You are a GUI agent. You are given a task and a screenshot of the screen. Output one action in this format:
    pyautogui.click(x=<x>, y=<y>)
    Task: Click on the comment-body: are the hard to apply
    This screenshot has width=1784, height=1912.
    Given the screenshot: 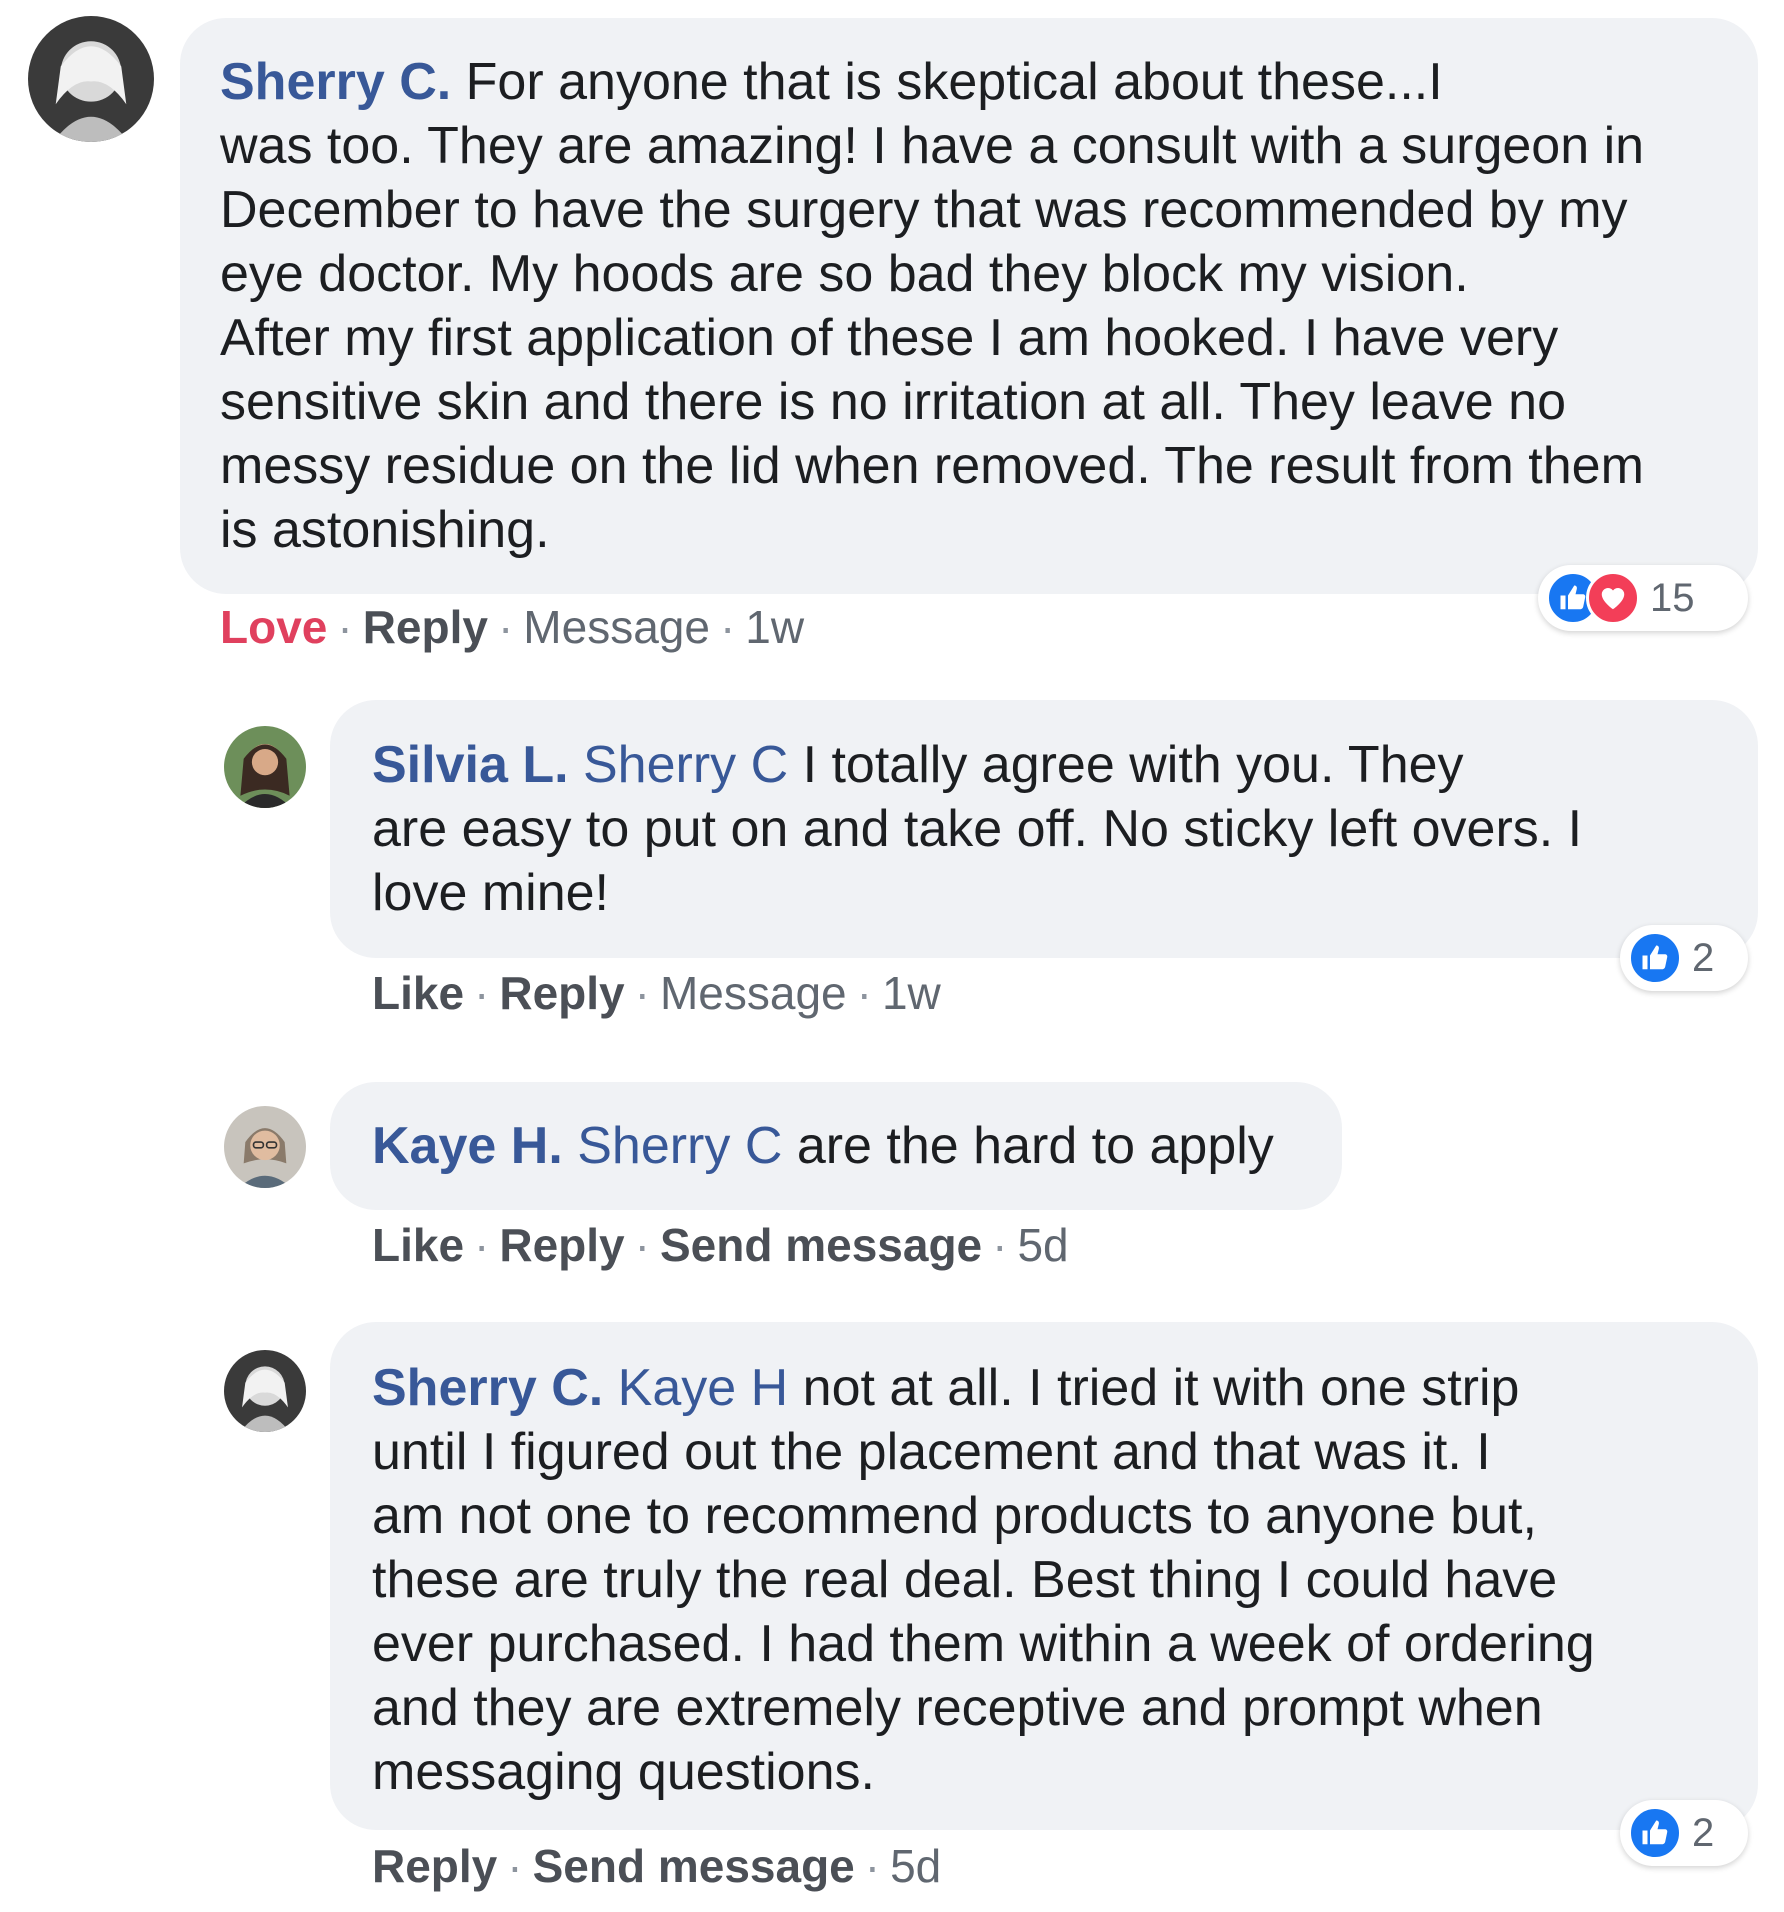 What is the action you would take?
    pyautogui.click(x=1028, y=1146)
    